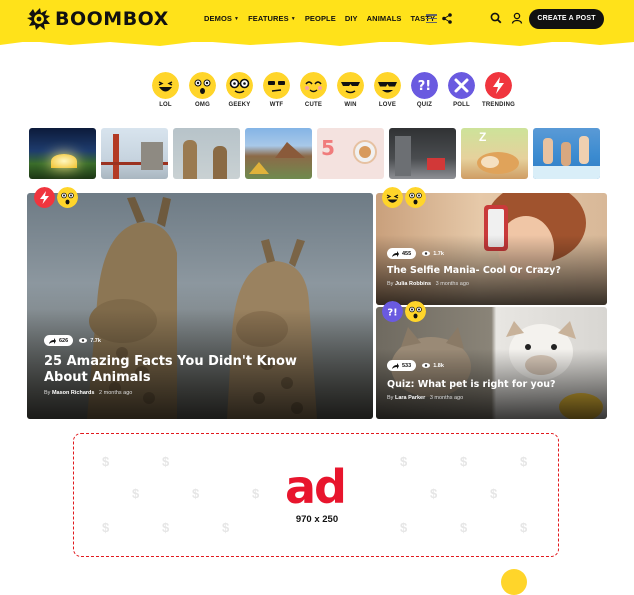 The image size is (634, 595). I want to click on post-stats: 455 1.7k, so click(415, 253).